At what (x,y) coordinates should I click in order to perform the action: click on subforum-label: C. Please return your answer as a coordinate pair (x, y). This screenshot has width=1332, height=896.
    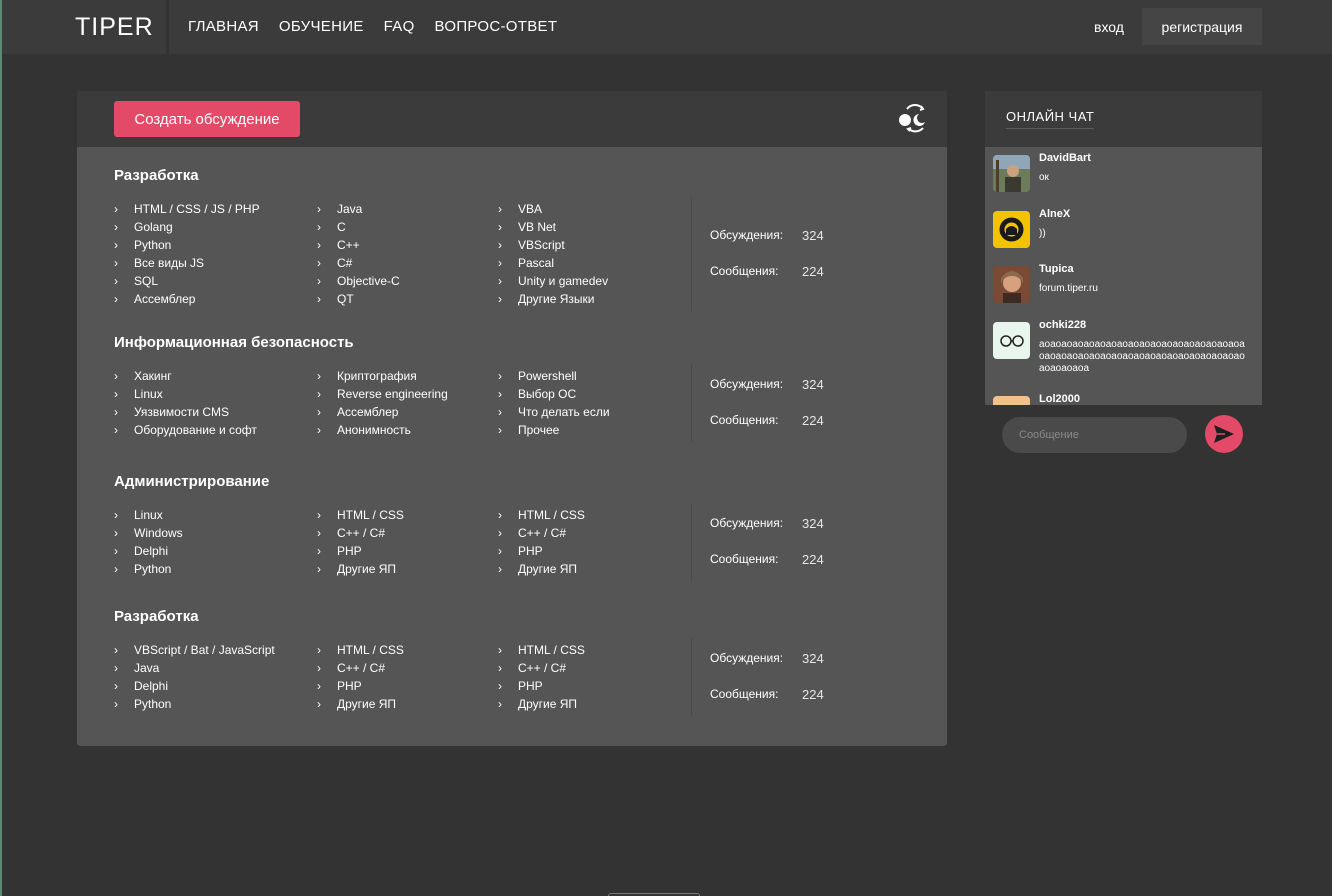
    Looking at the image, I should click on (341, 227).